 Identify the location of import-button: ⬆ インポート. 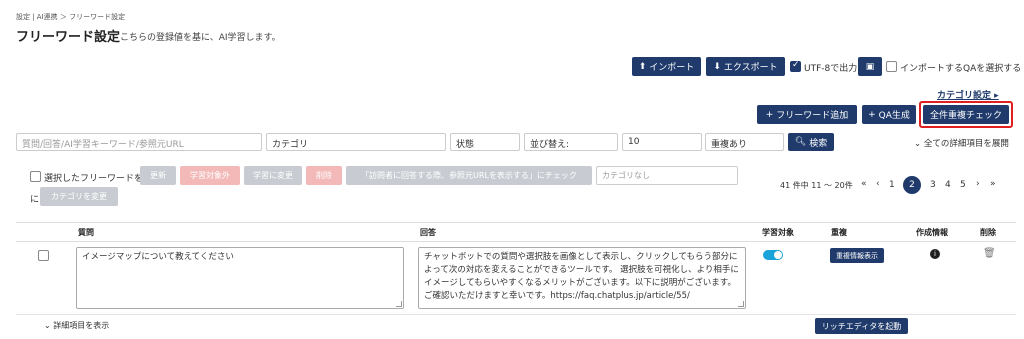
(666, 66).